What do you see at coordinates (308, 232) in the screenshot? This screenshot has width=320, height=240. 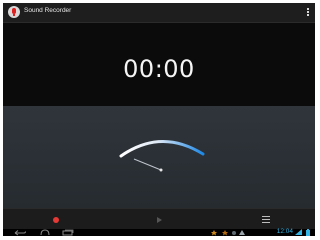 I see `battery-icon` at bounding box center [308, 232].